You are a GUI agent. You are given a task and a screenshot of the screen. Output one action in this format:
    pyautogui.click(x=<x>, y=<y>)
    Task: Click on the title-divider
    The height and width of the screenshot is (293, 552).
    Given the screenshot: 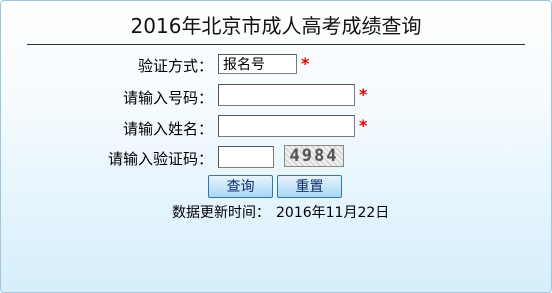 What is the action you would take?
    pyautogui.click(x=276, y=44)
    